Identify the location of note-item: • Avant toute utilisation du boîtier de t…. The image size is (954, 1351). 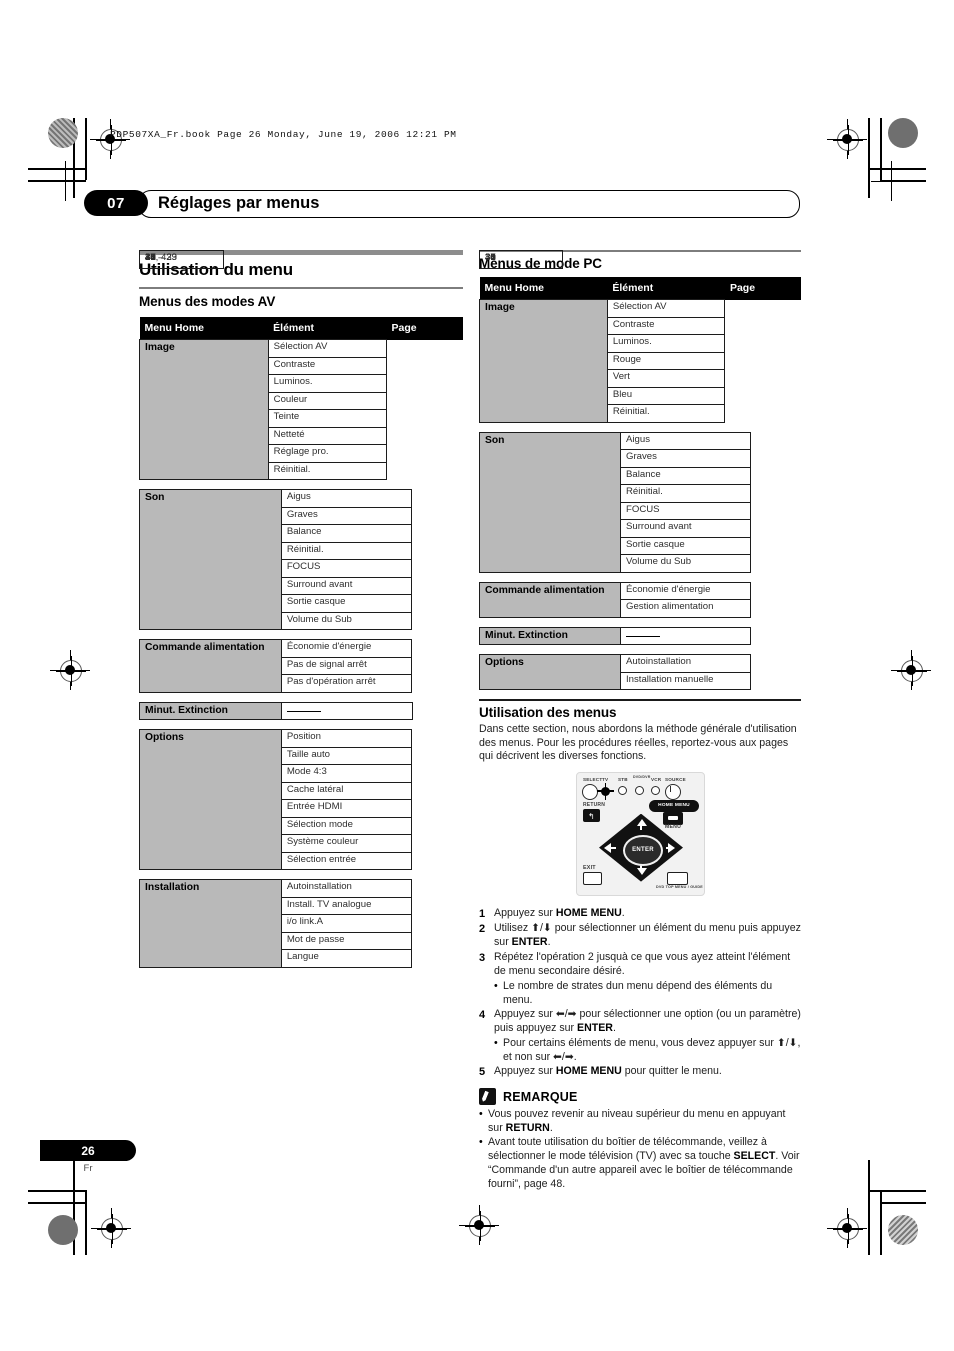
(640, 1164).